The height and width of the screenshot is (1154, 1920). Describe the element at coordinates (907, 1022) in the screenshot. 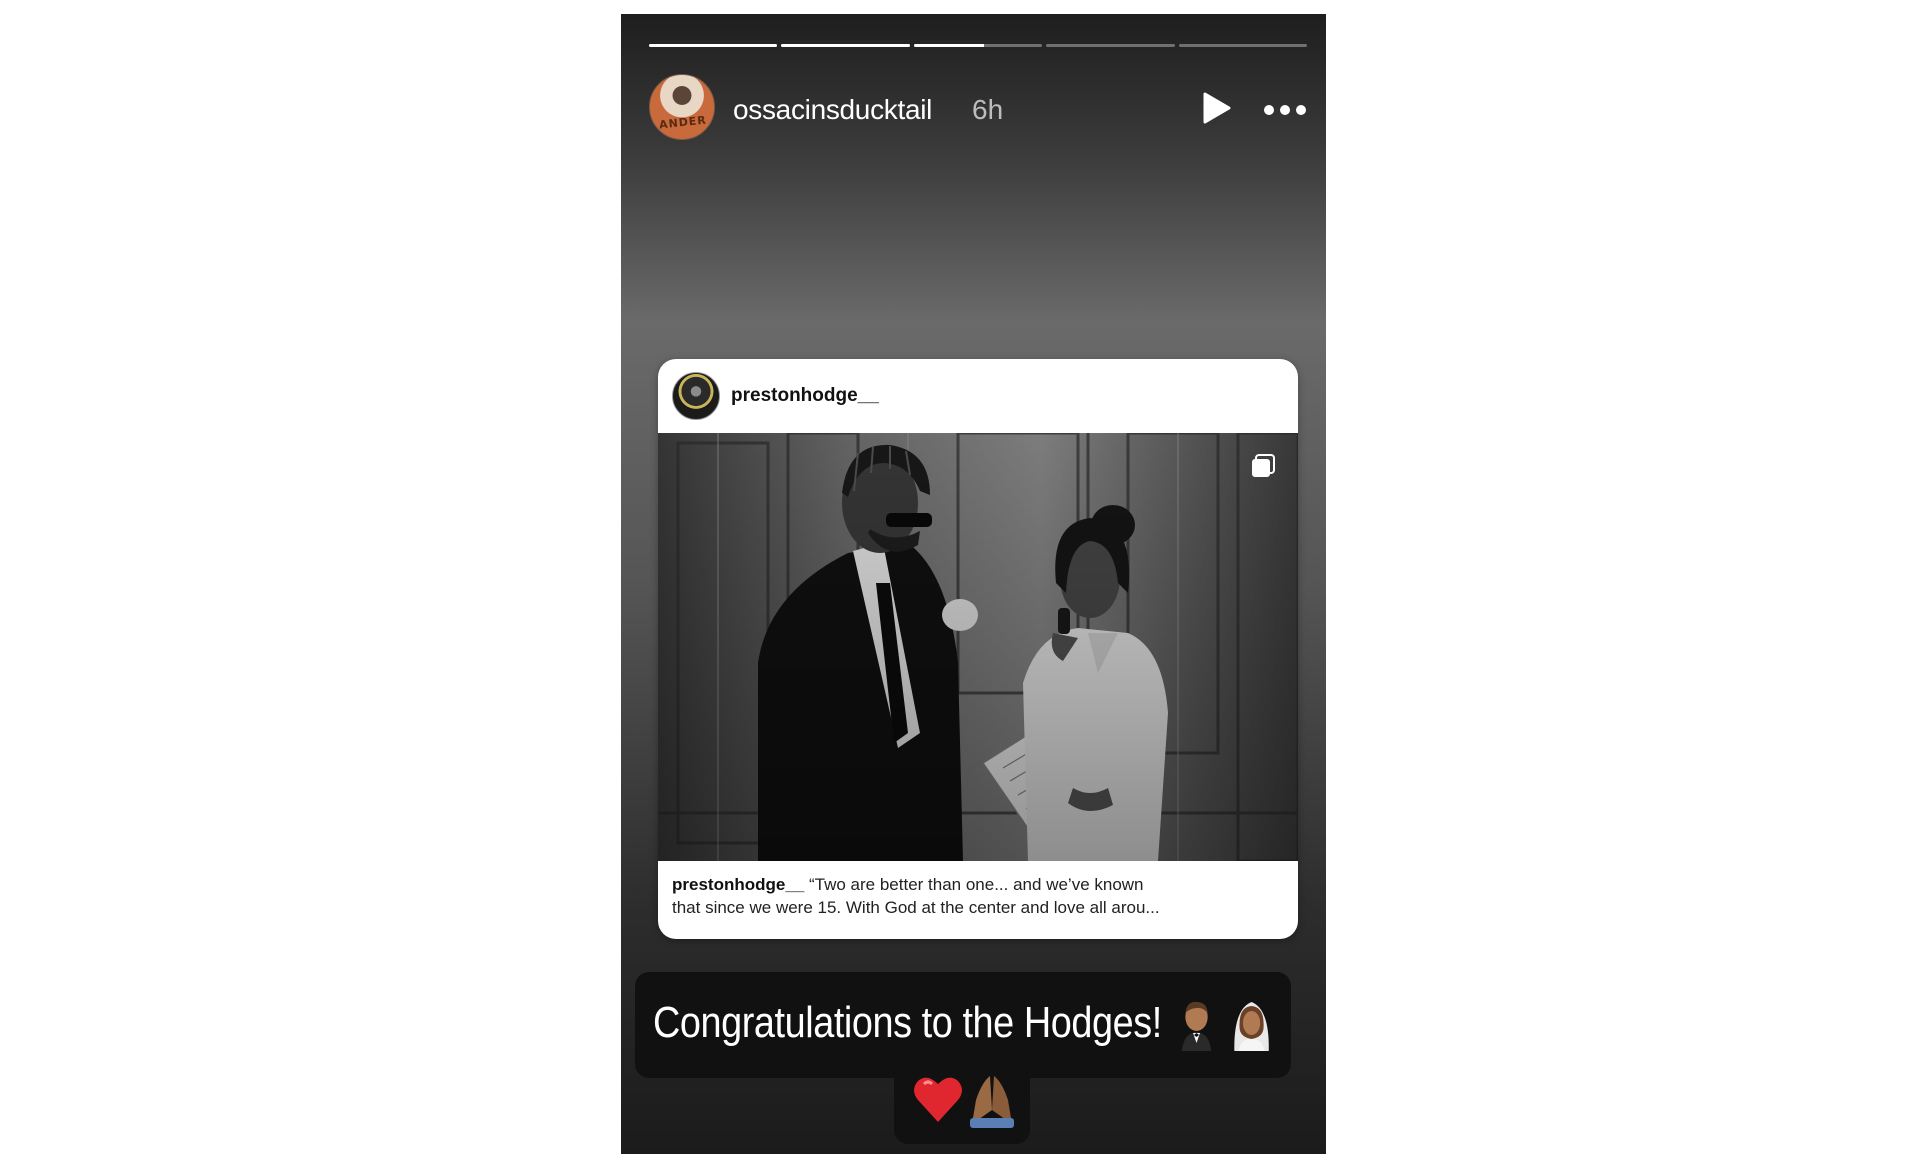

I see `sticker-text: Congratulations to the Hodges!` at that location.